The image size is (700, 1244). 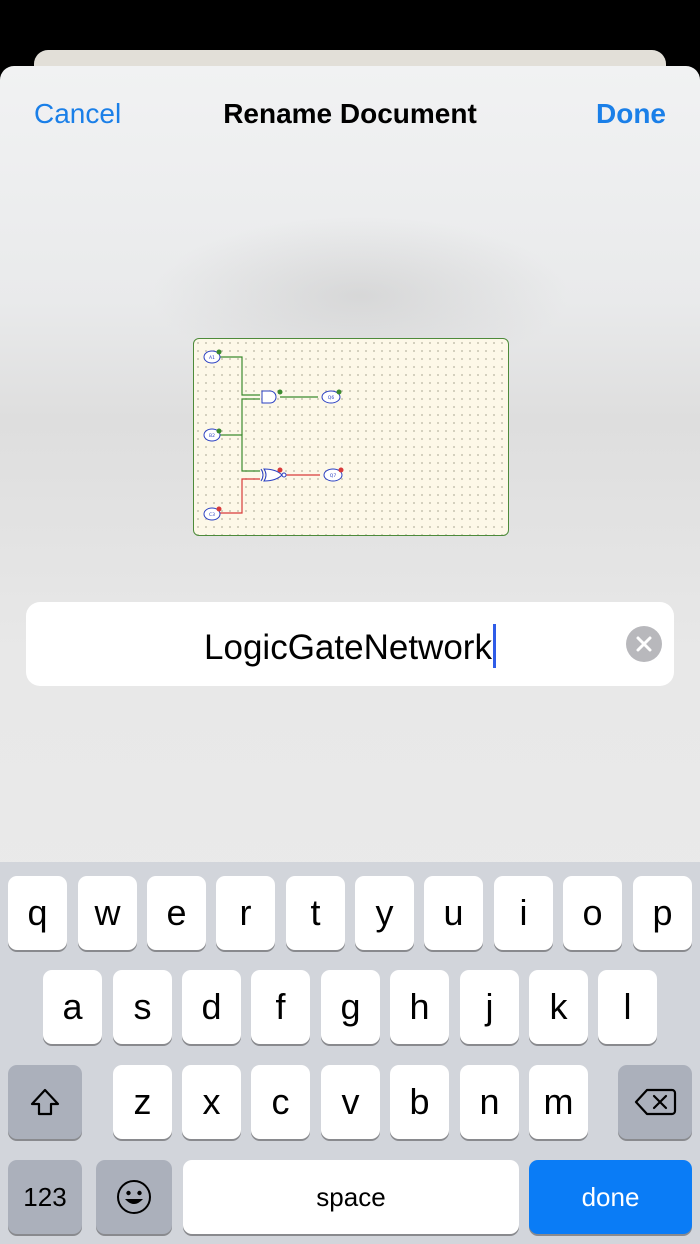 I want to click on key-o: o, so click(x=592, y=913).